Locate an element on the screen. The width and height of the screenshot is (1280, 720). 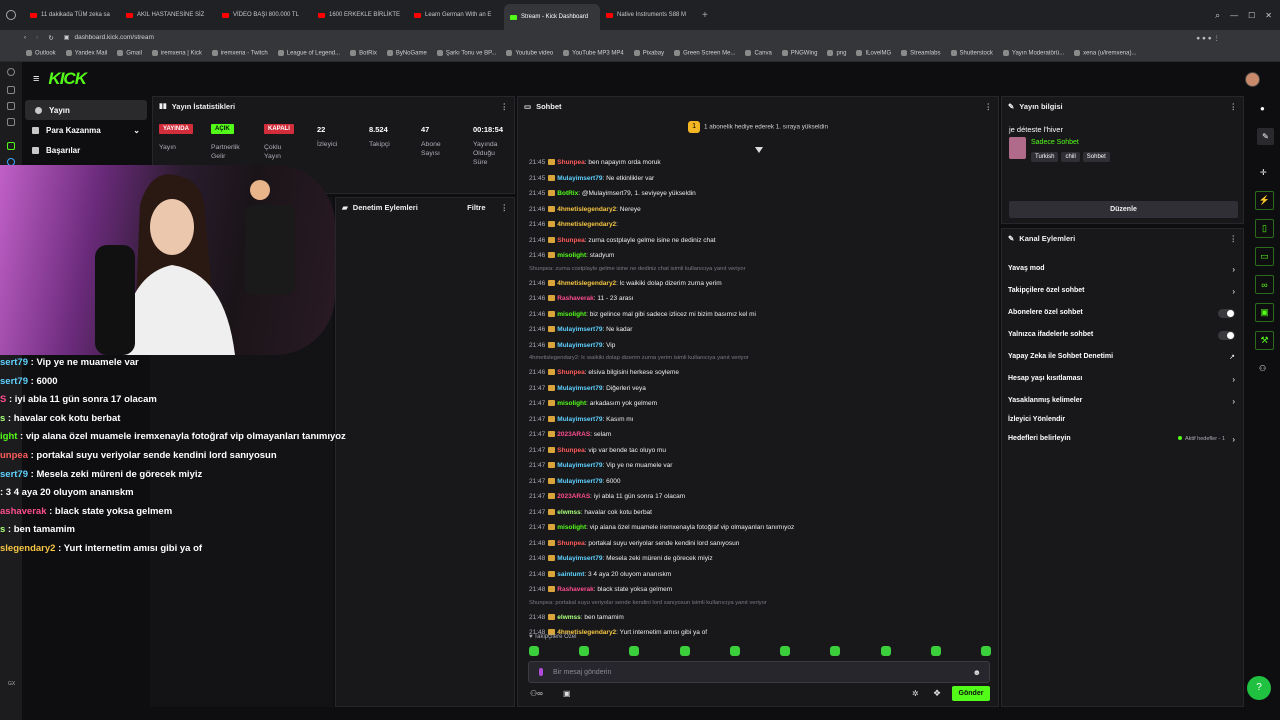
settings-icon: ✲ is located at coordinates (915, 693).